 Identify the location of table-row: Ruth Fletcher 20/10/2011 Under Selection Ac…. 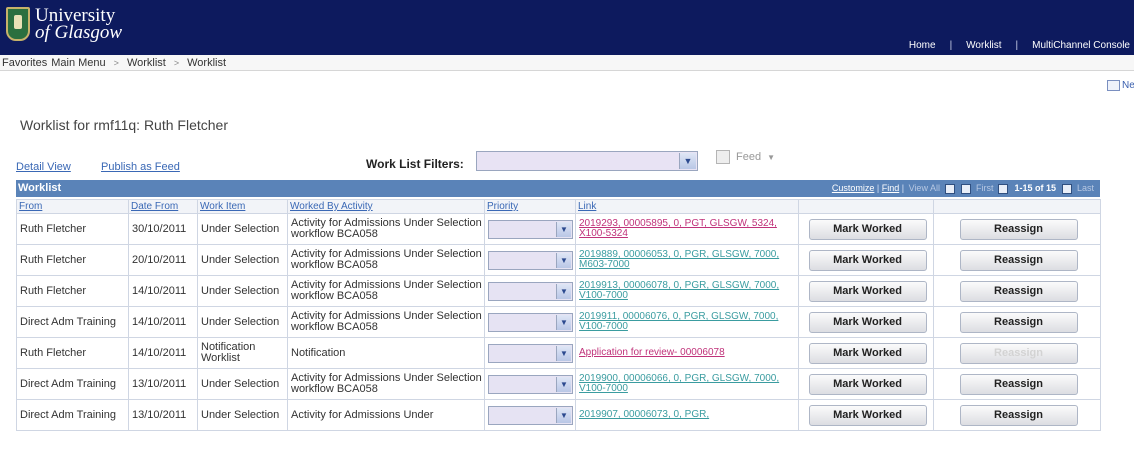
(558, 260).